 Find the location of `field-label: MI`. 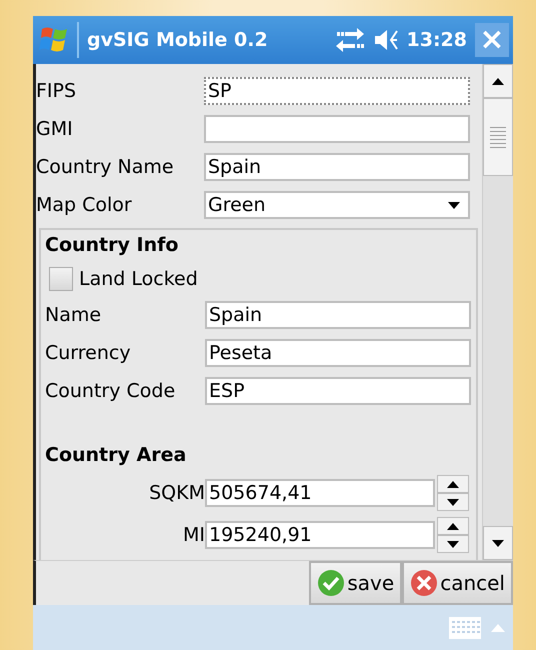

field-label: MI is located at coordinates (193, 535).